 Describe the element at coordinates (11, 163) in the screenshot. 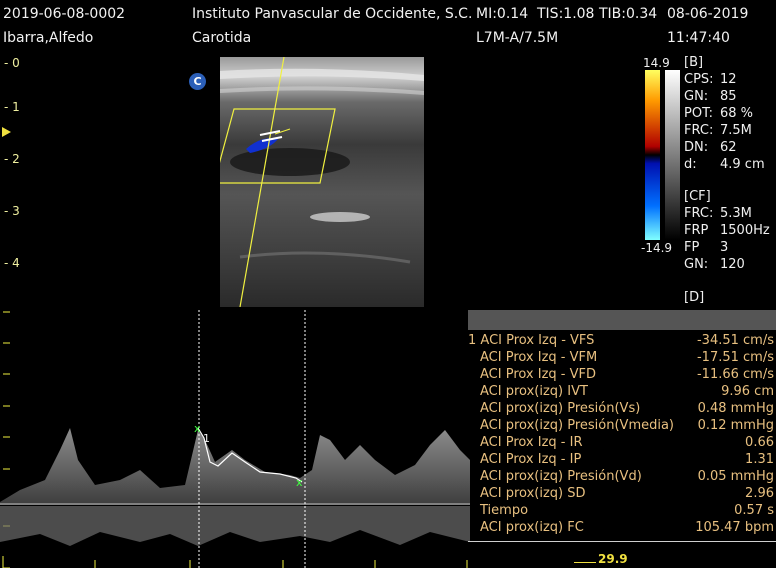

I see `depth-scale: - 0 - 1 - 2 - 3 - 4` at that location.